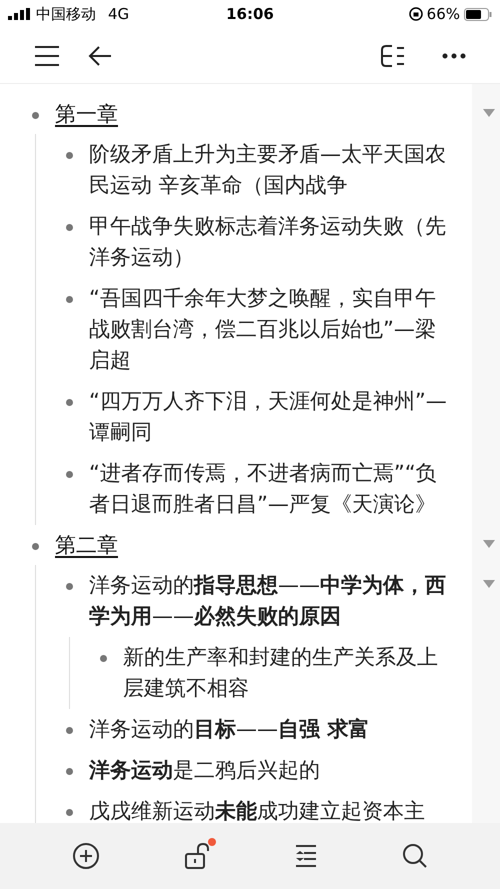 This screenshot has width=500, height=889. Describe the element at coordinates (415, 856) in the screenshot. I see `search-icon` at that location.